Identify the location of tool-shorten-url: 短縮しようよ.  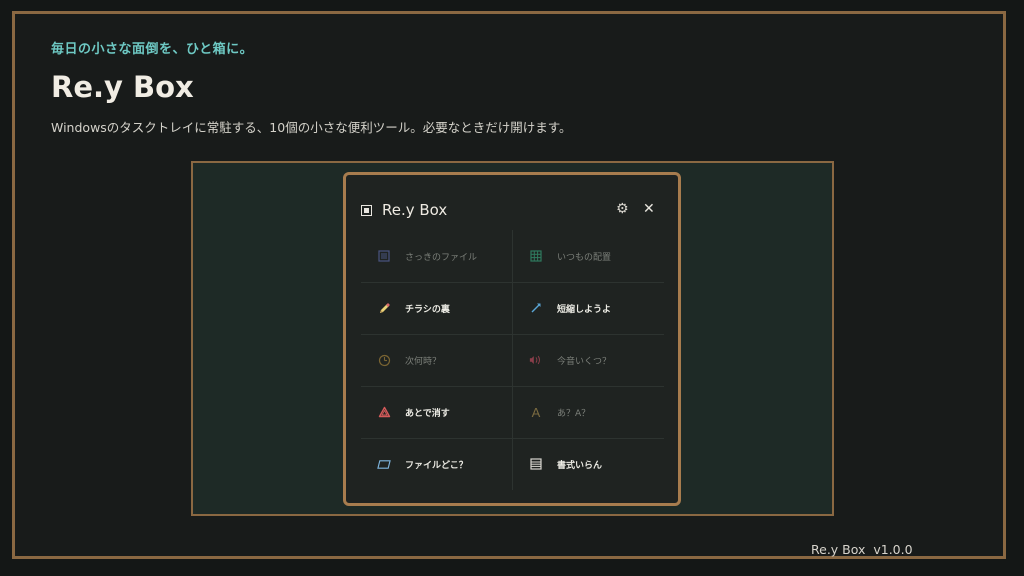
(588, 308).